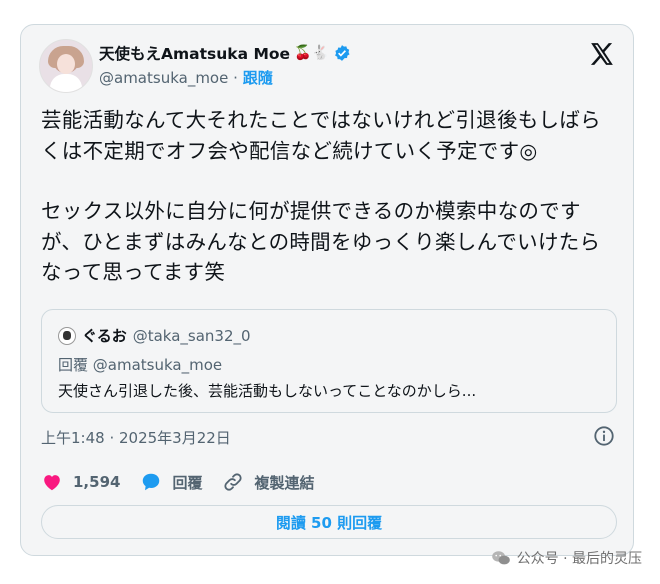 Image resolution: width=660 pixels, height=584 pixels. Describe the element at coordinates (140, 365) in the screenshot. I see `quoted-reply-to: 回覆 @amatsuka_moe` at that location.